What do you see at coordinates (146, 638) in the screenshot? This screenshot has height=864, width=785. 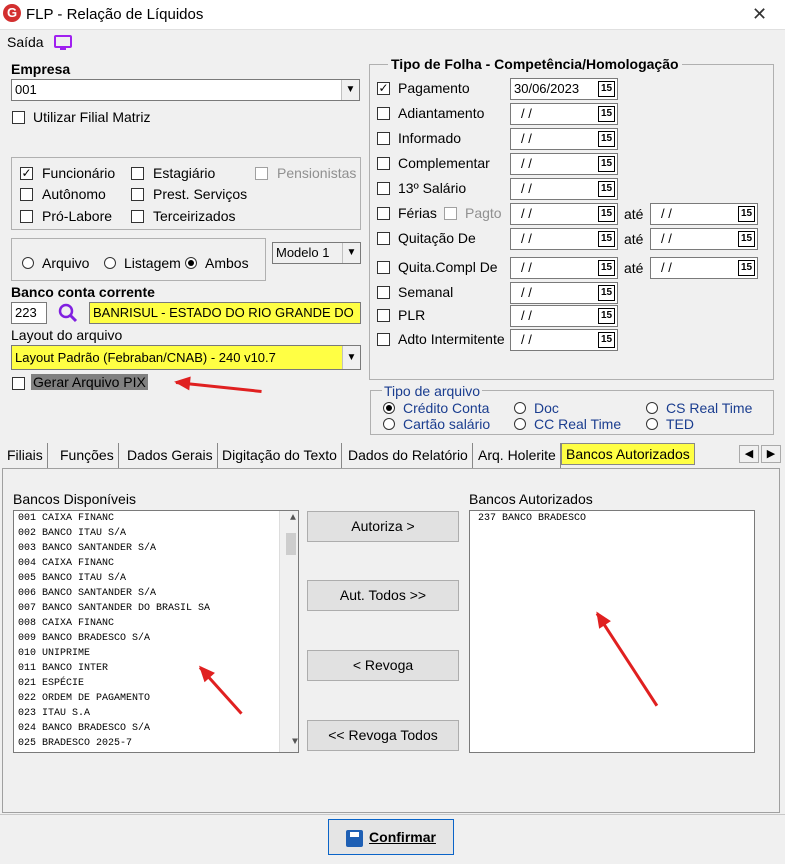 I see `list-item: 009 BANCO BRADESCO S/A` at bounding box center [146, 638].